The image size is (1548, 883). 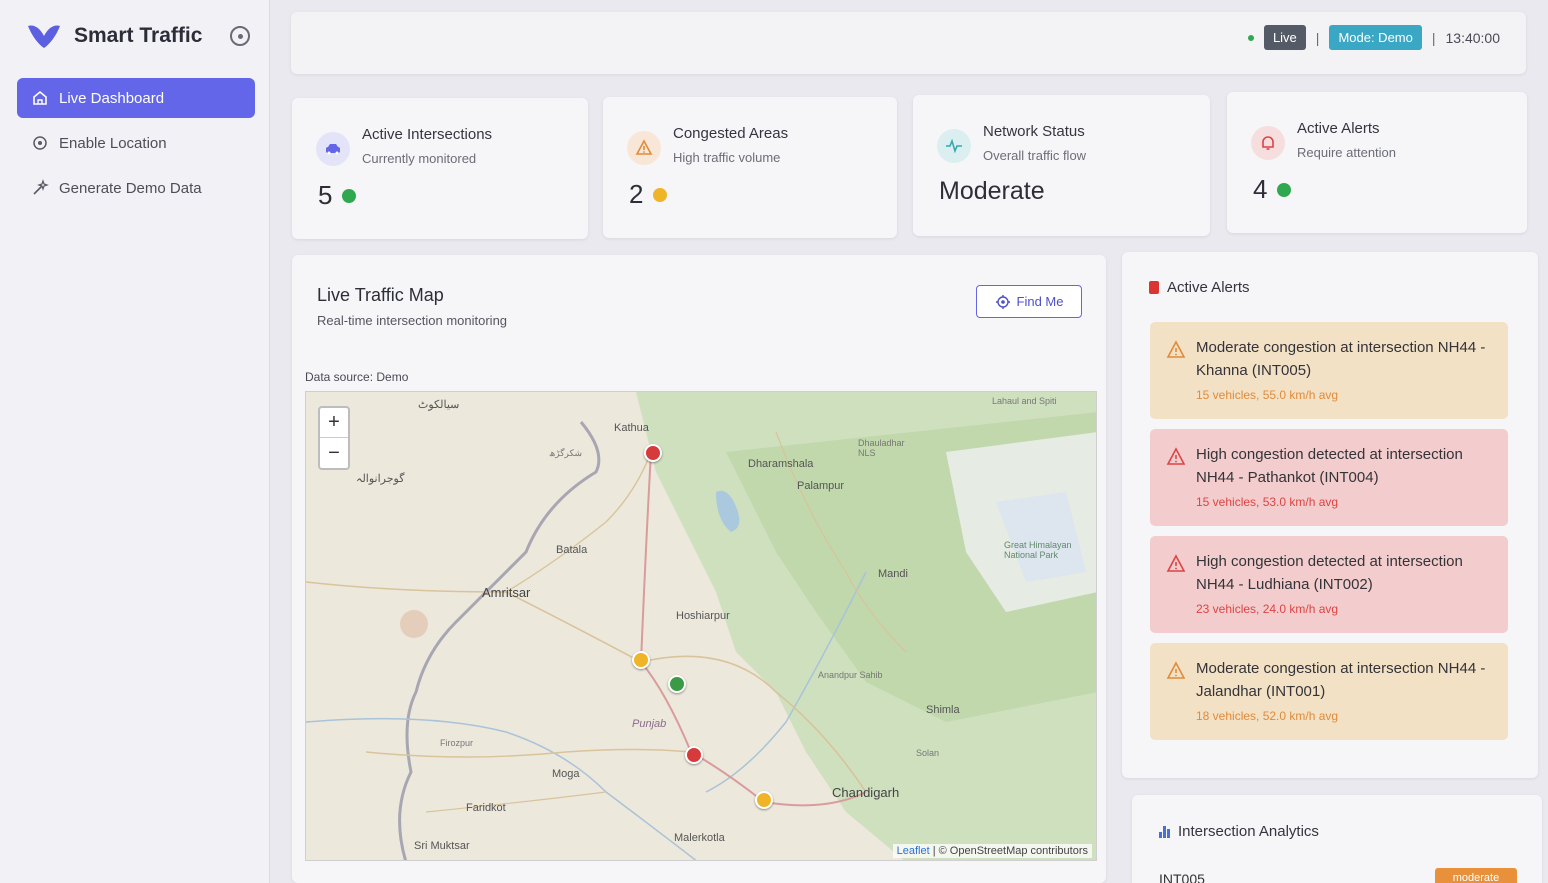 What do you see at coordinates (1010, 851) in the screenshot?
I see `osm-attribution: | © OpenStreetMap contributors` at bounding box center [1010, 851].